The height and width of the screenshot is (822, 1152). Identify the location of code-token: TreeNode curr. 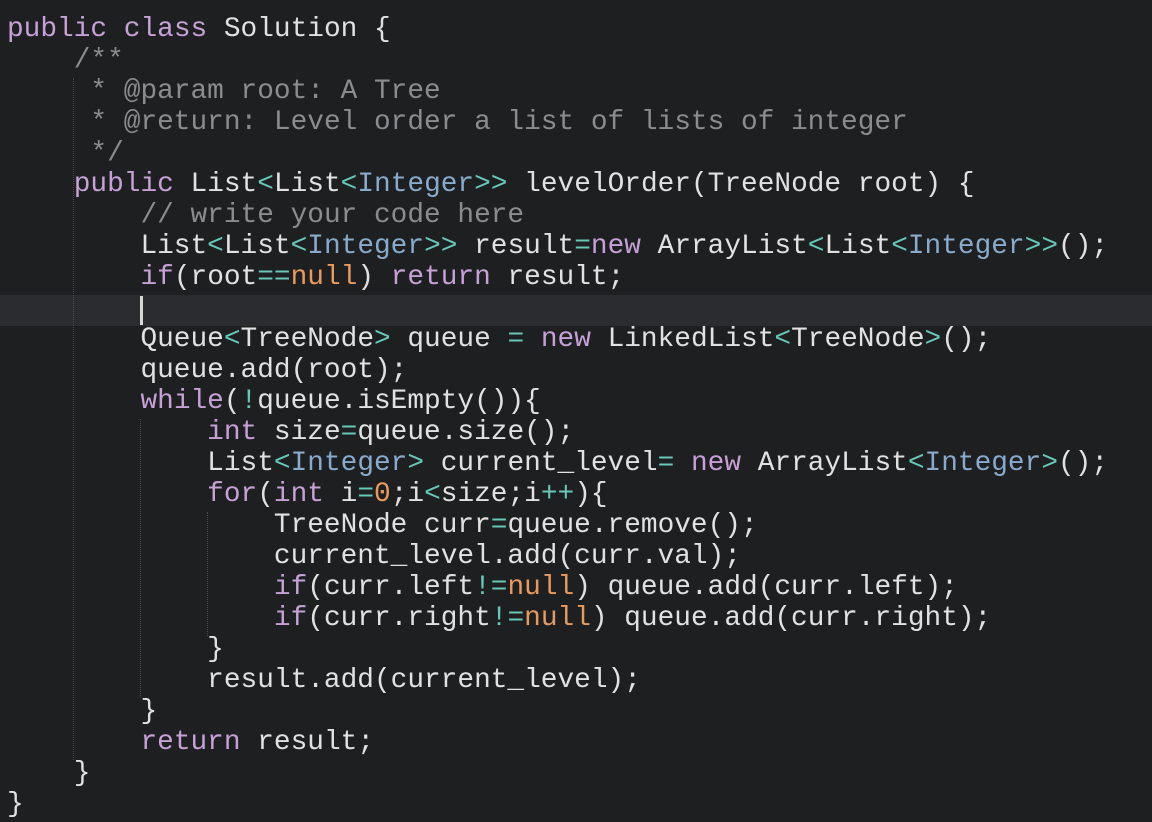
(249, 525).